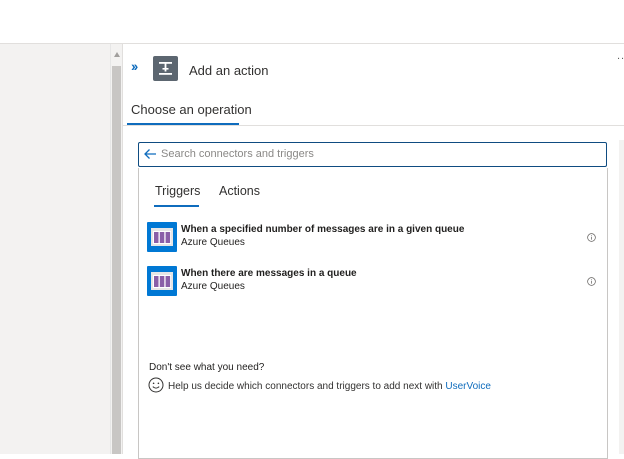 Image resolution: width=624 pixels, height=459 pixels. Describe the element at coordinates (177, 191) in the screenshot. I see `tab-triggers: Triggers` at that location.